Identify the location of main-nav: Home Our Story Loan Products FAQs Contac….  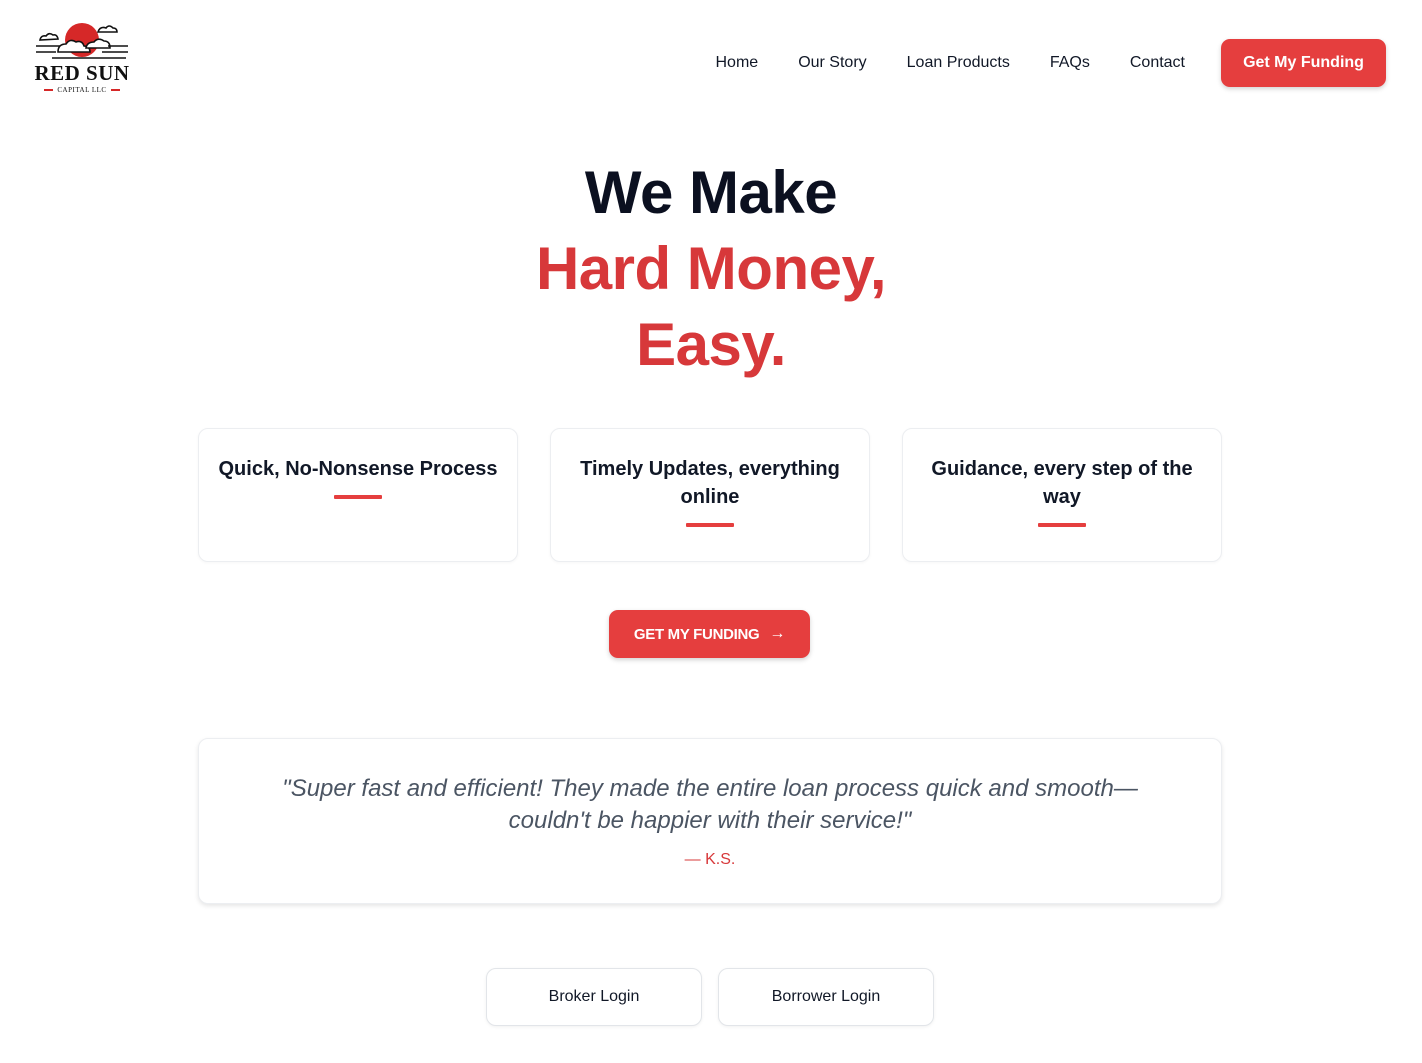
(1051, 63).